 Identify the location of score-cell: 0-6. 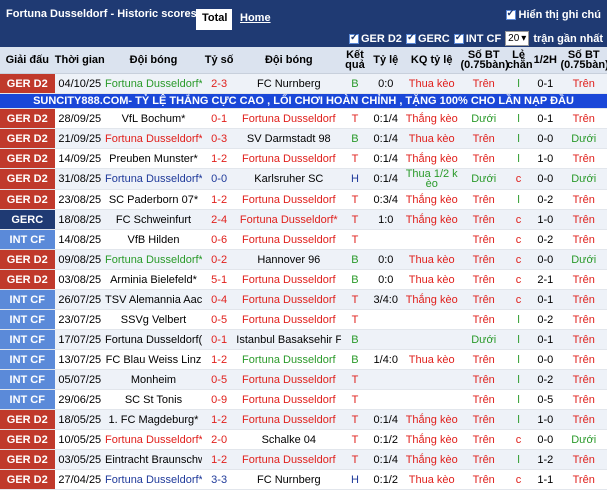
(219, 239).